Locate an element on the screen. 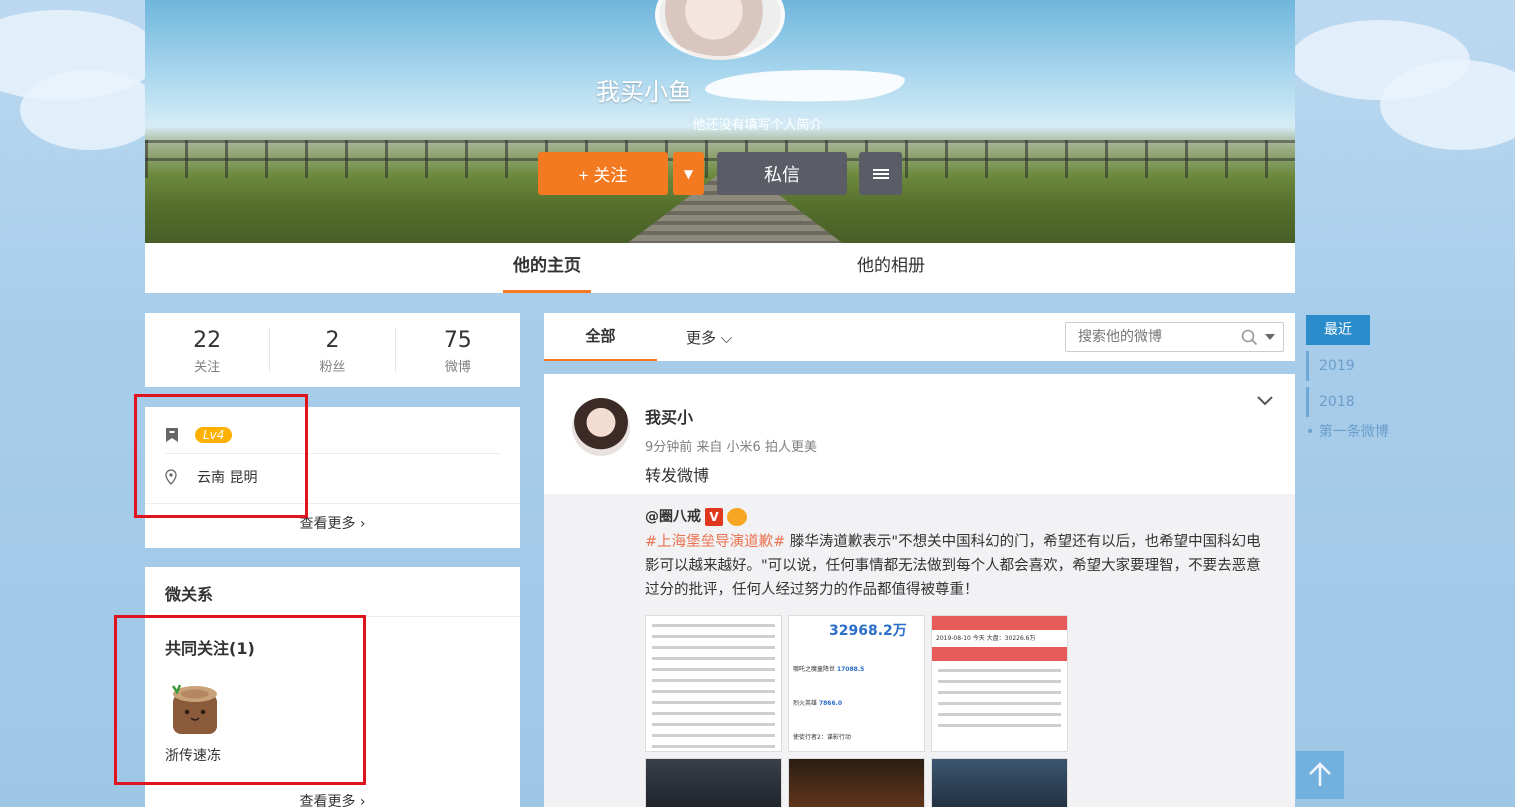 This screenshot has width=1515, height=807. stats-card: 22 关注 2 粉丝 75 微博 is located at coordinates (332, 350).